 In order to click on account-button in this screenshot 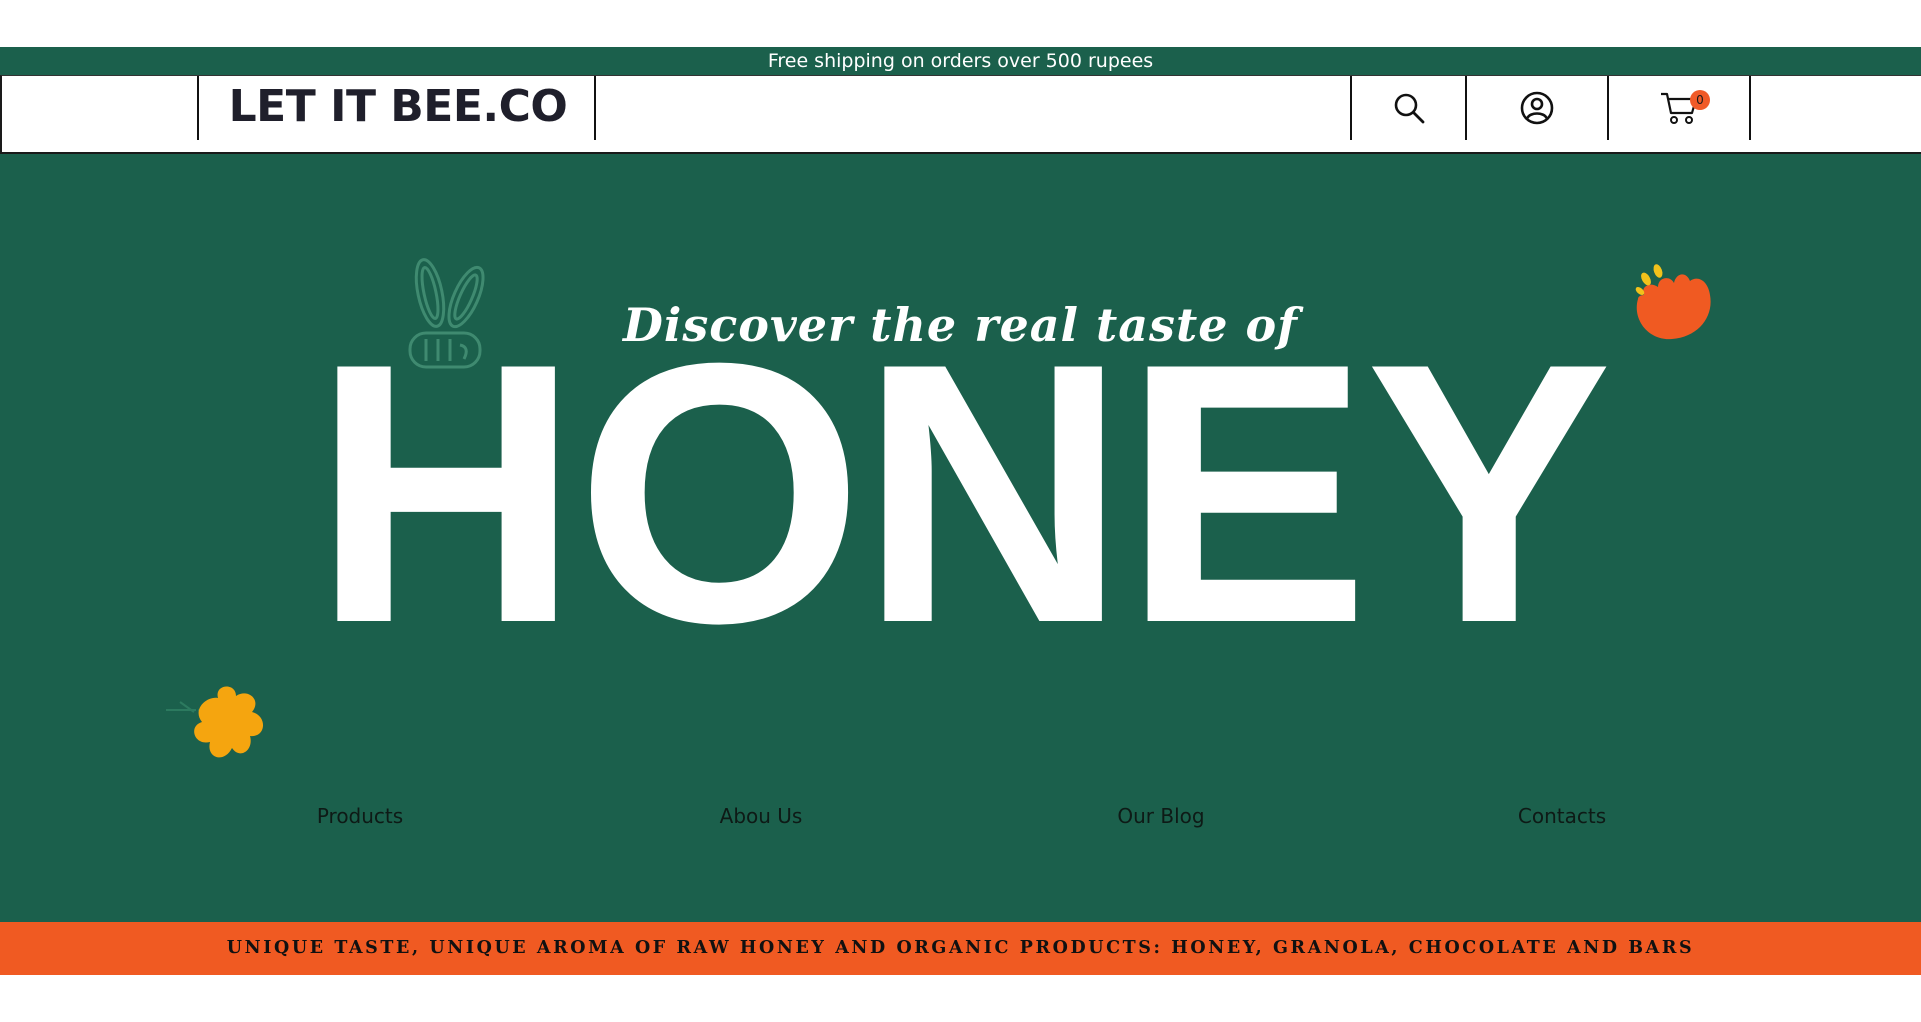, I will do `click(1537, 108)`.